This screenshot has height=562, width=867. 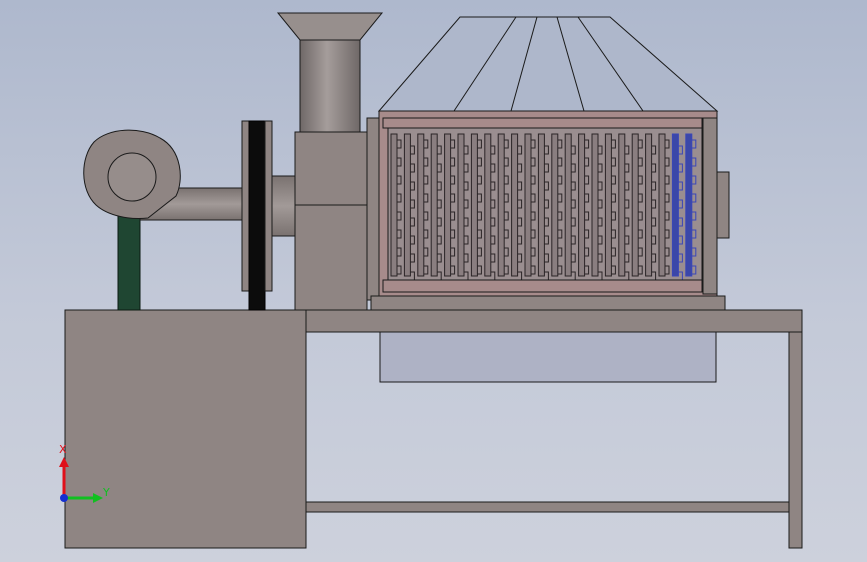 What do you see at coordinates (64, 498) in the screenshot?
I see `z-axis-origin-dot` at bounding box center [64, 498].